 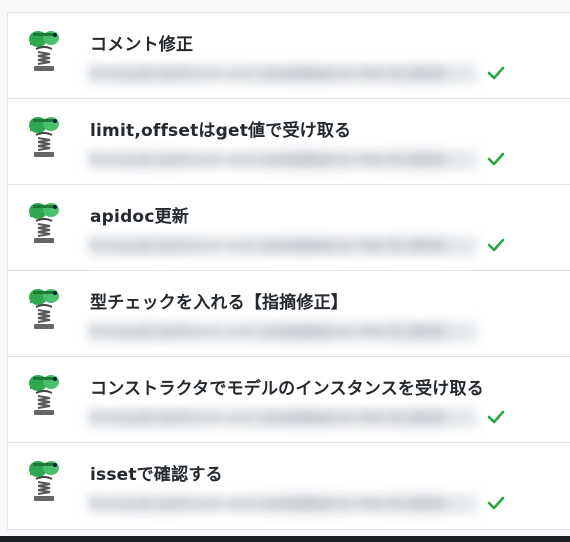 I want to click on commit-title: limit,offsetはget値で受け取る, so click(x=220, y=128).